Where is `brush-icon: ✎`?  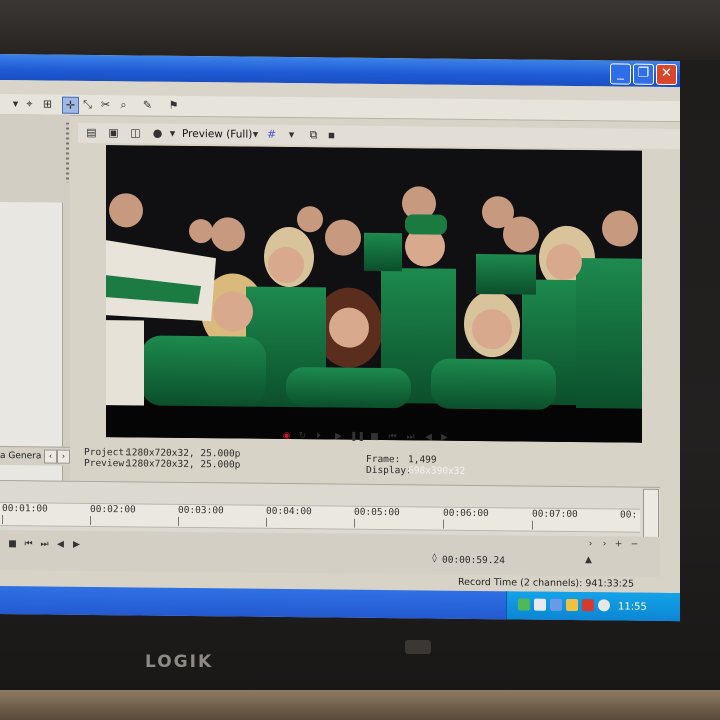 brush-icon: ✎ is located at coordinates (147, 104).